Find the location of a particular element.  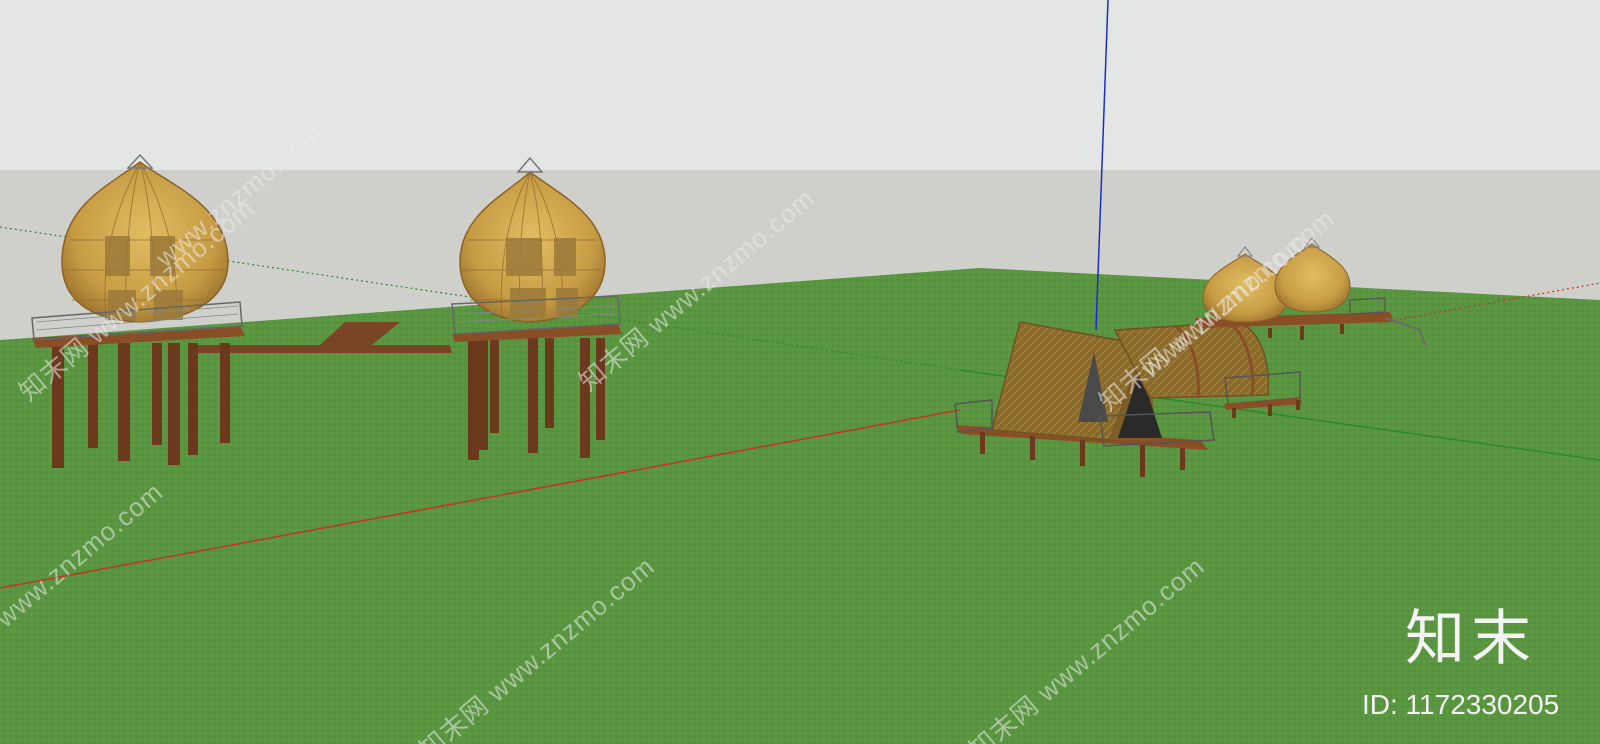

brand-logo: 知末 is located at coordinates (1471, 639).